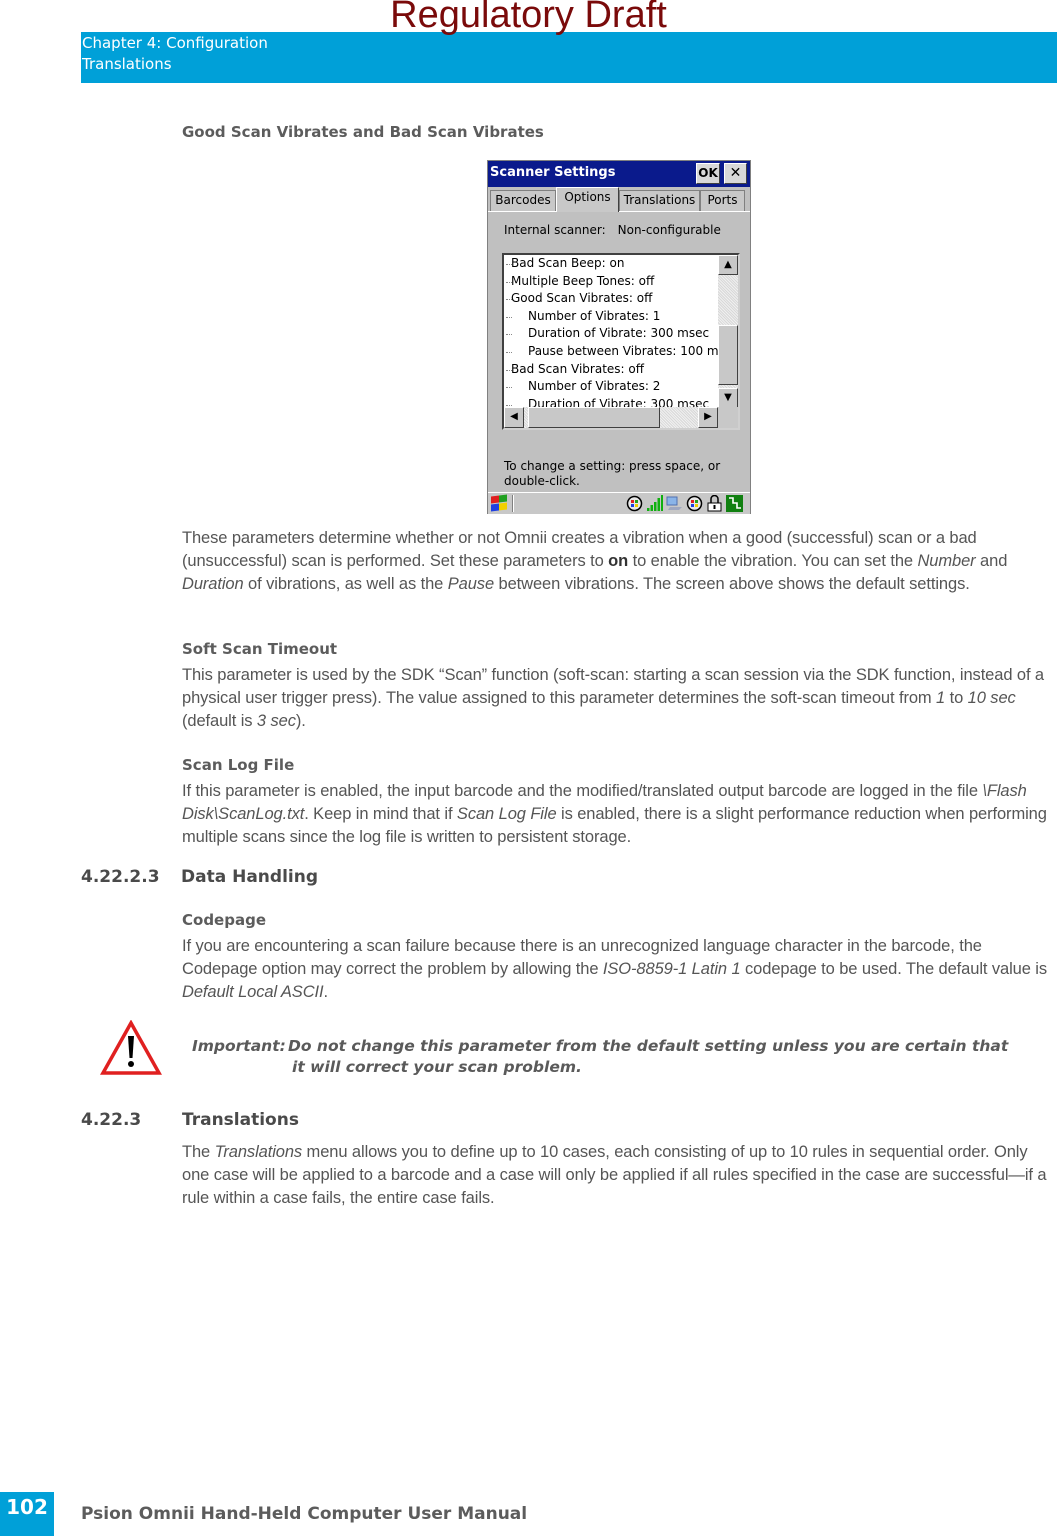  I want to click on horizontal-scrollbar: ◀ ▶, so click(611, 417).